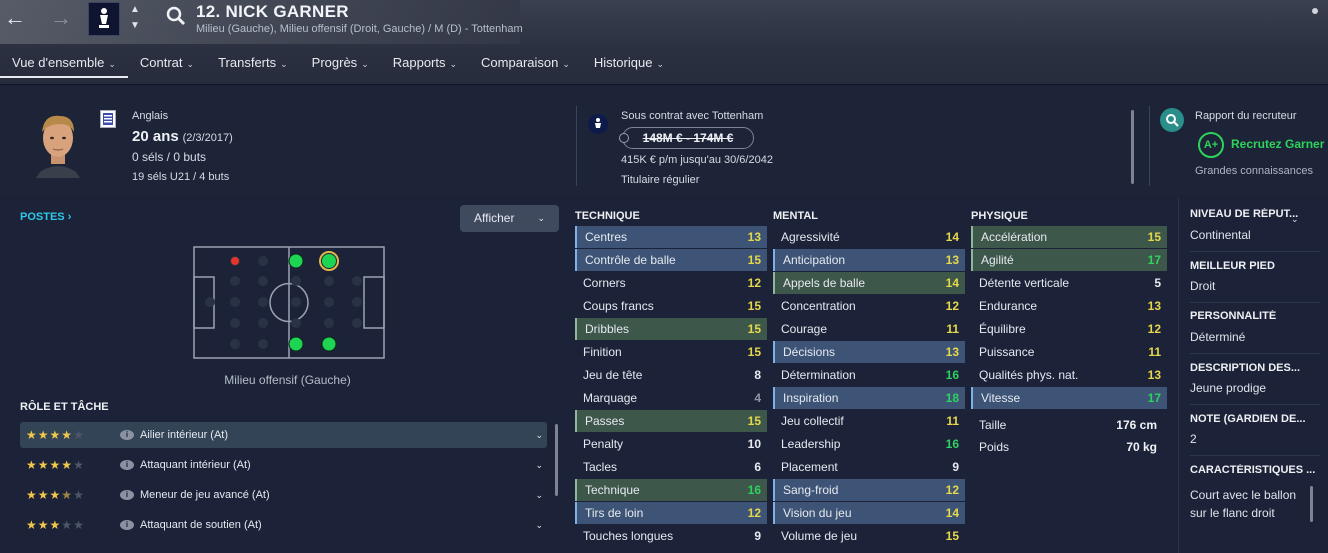 The width and height of the screenshot is (1328, 553). What do you see at coordinates (1069, 237) in the screenshot?
I see `attribute-row-acceleration: Accélération 15` at bounding box center [1069, 237].